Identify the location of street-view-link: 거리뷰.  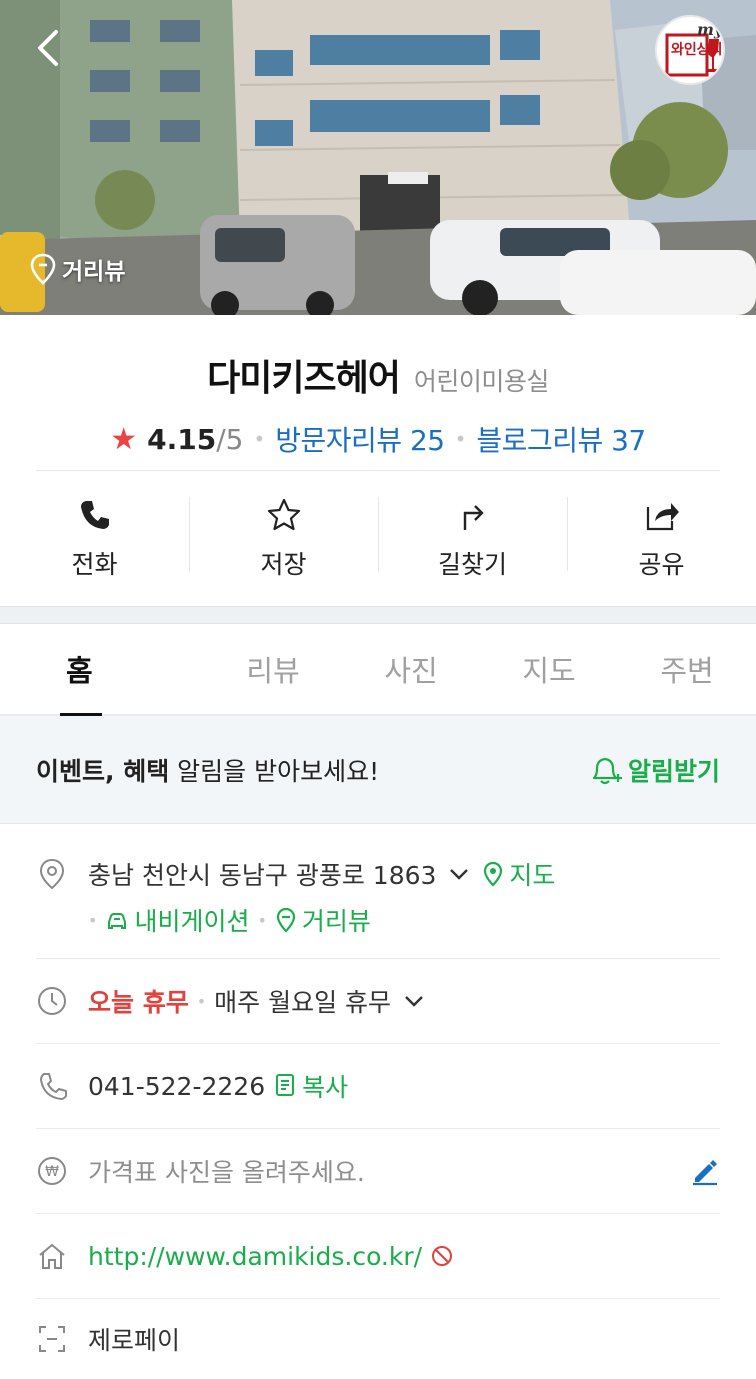
(323, 920).